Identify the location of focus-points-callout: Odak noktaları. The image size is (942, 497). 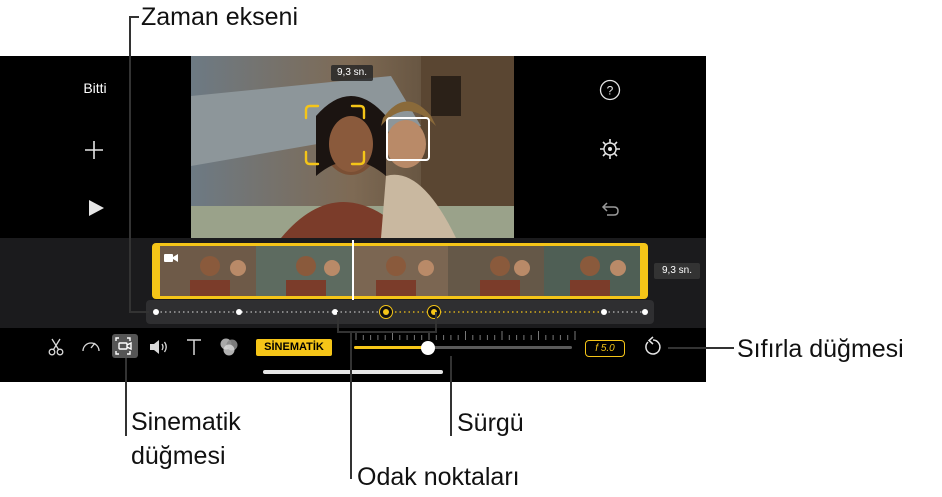
(438, 477).